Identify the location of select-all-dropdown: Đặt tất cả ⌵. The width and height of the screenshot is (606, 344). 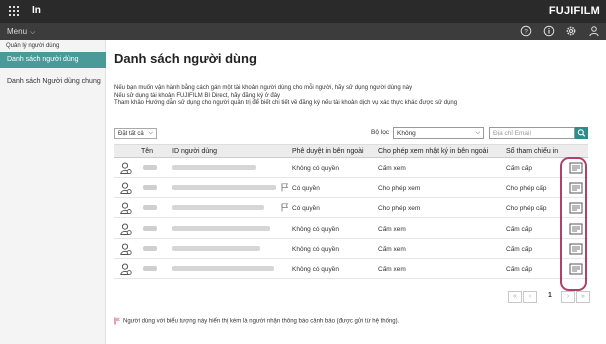
(135, 133).